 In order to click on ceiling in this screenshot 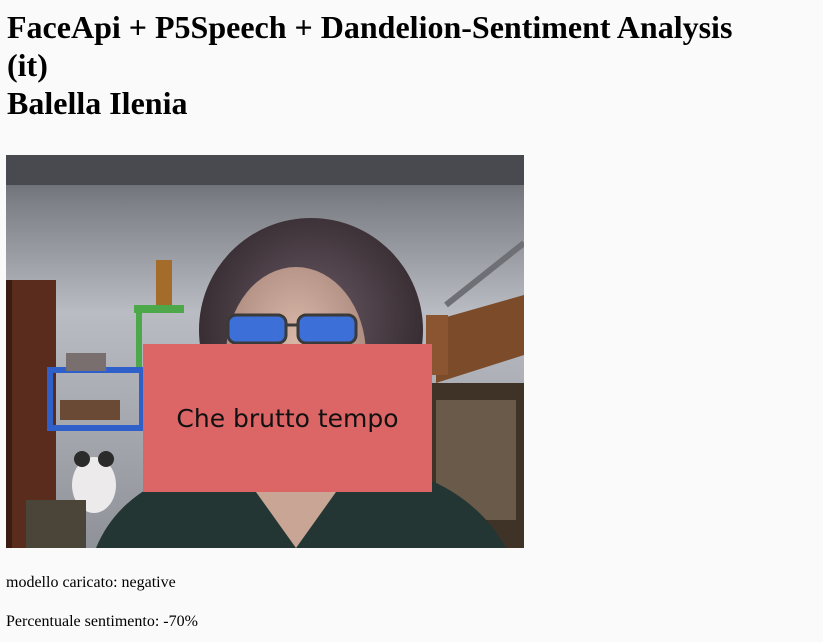, I will do `click(265, 170)`.